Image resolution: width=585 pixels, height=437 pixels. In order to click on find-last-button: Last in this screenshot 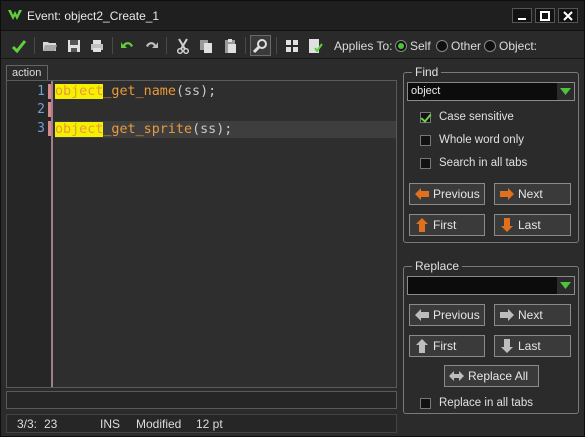, I will do `click(532, 225)`.